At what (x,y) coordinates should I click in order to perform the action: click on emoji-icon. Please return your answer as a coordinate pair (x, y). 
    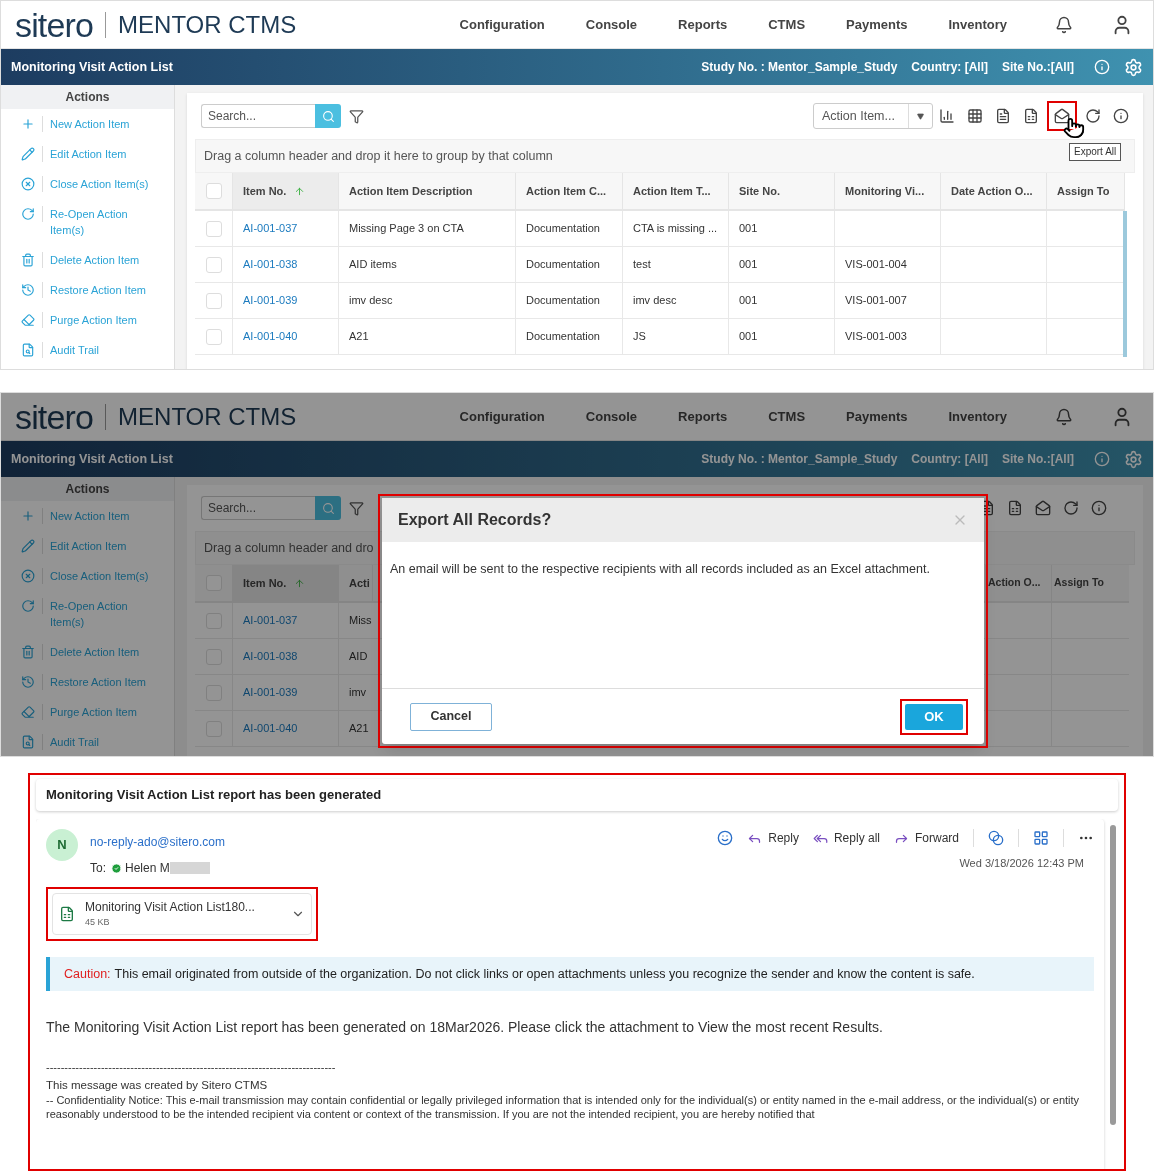
    Looking at the image, I should click on (725, 838).